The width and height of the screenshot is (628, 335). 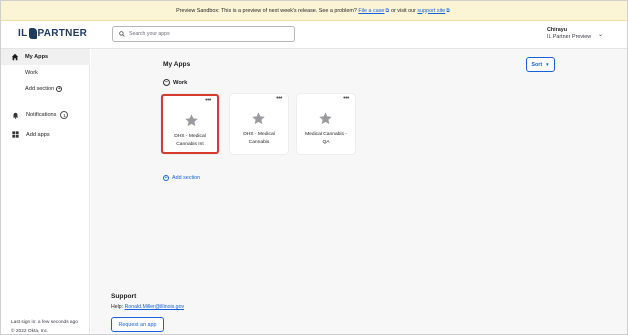 I want to click on sidebar-item-label: Work, so click(x=31, y=73).